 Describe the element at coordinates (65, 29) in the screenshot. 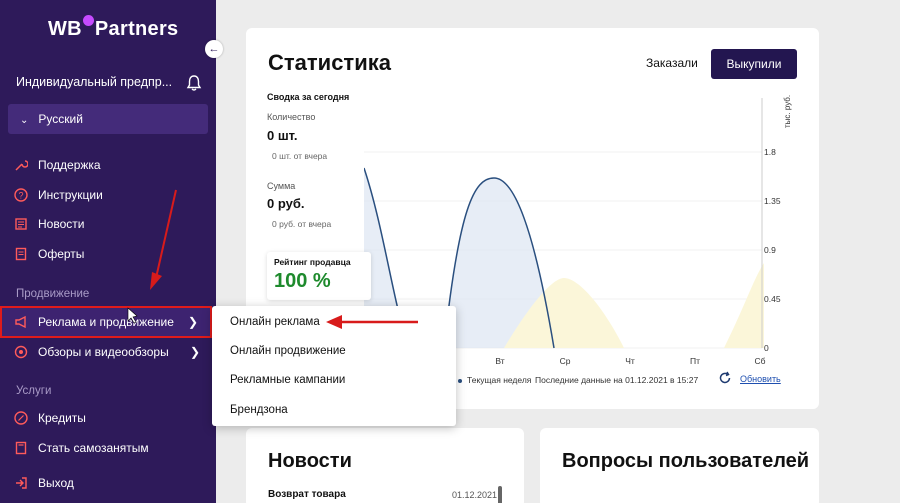

I see `logo-left: WB` at that location.